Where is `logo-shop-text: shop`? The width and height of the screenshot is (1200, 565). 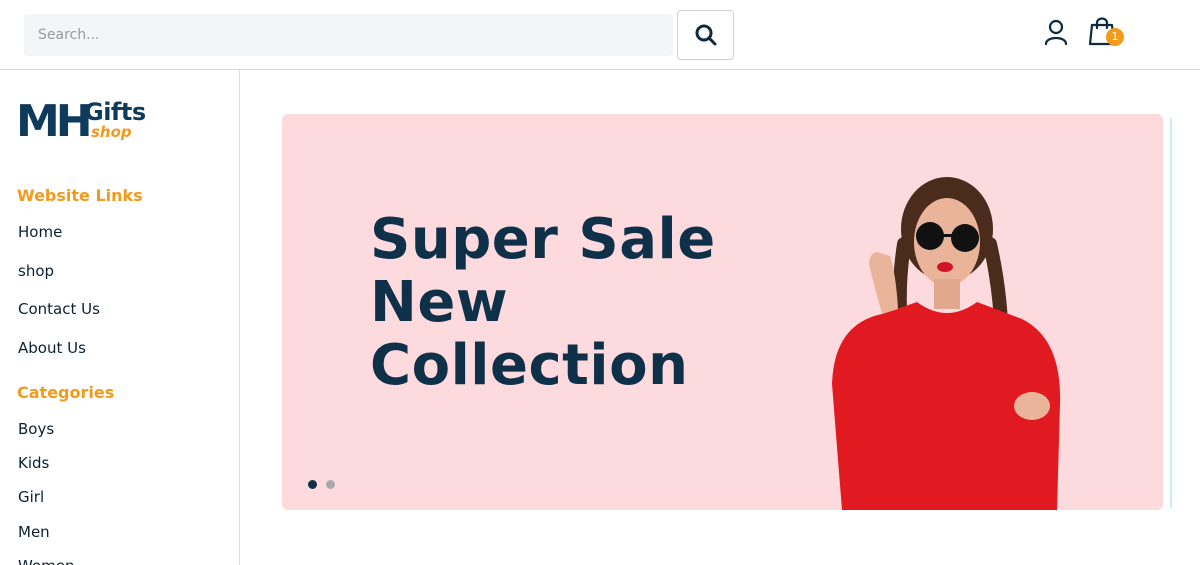
logo-shop-text: shop is located at coordinates (111, 132).